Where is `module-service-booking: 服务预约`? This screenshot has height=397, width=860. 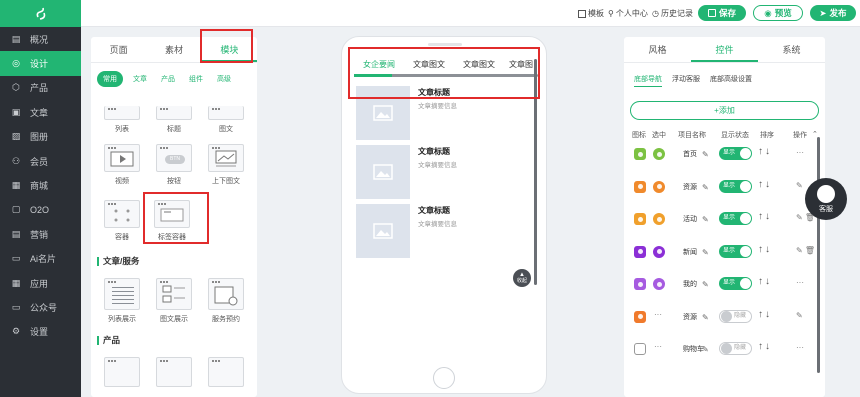
module-service-booking: 服务预约 is located at coordinates (226, 301).